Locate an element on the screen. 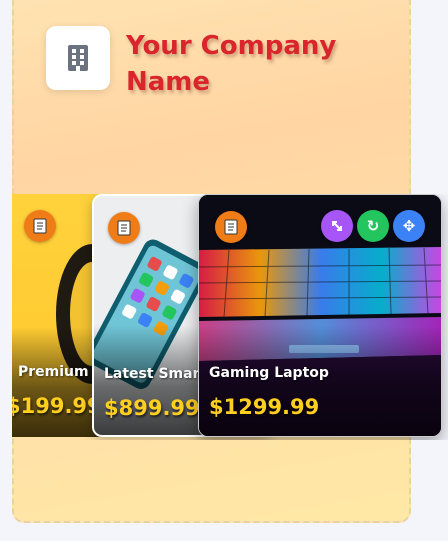  move-icon: ✥ is located at coordinates (409, 226).